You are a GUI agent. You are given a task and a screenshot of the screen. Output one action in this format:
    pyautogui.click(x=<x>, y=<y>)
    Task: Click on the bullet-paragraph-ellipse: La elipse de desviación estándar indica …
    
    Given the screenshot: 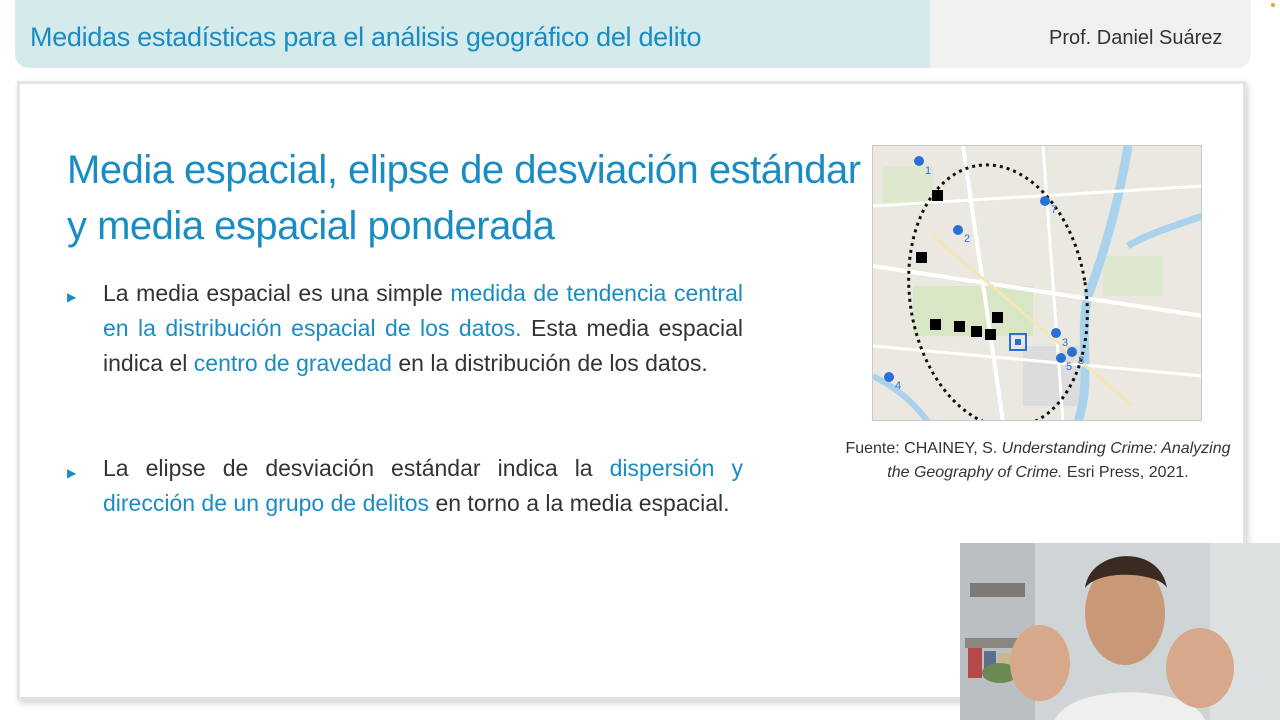 What is the action you would take?
    pyautogui.click(x=423, y=486)
    